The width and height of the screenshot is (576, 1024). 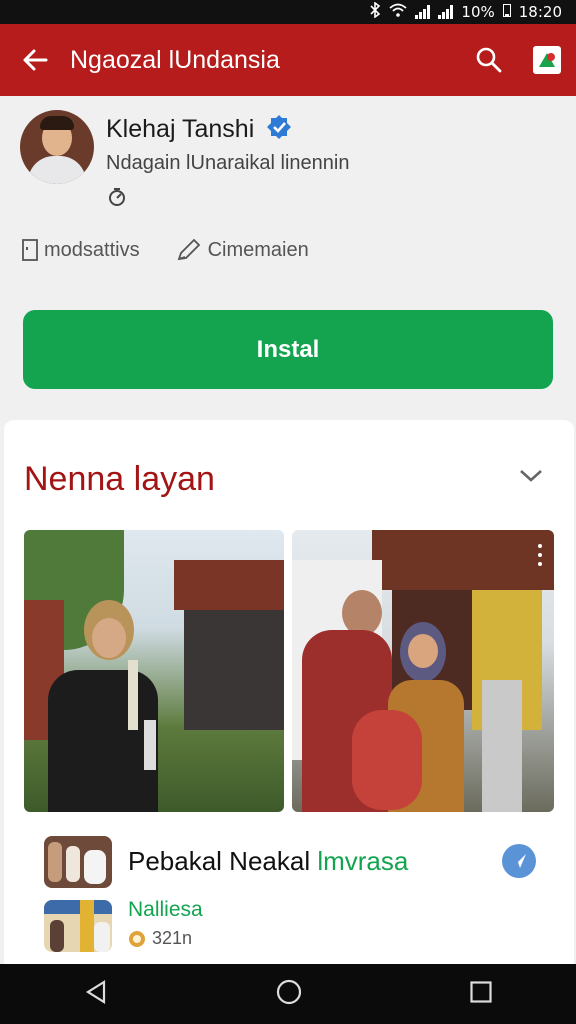 I want to click on back-button, so click(x=35, y=60).